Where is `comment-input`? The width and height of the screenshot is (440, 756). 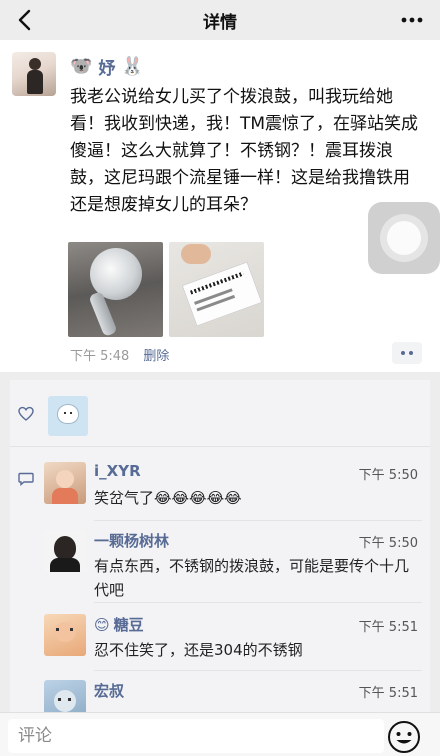 comment-input is located at coordinates (196, 736).